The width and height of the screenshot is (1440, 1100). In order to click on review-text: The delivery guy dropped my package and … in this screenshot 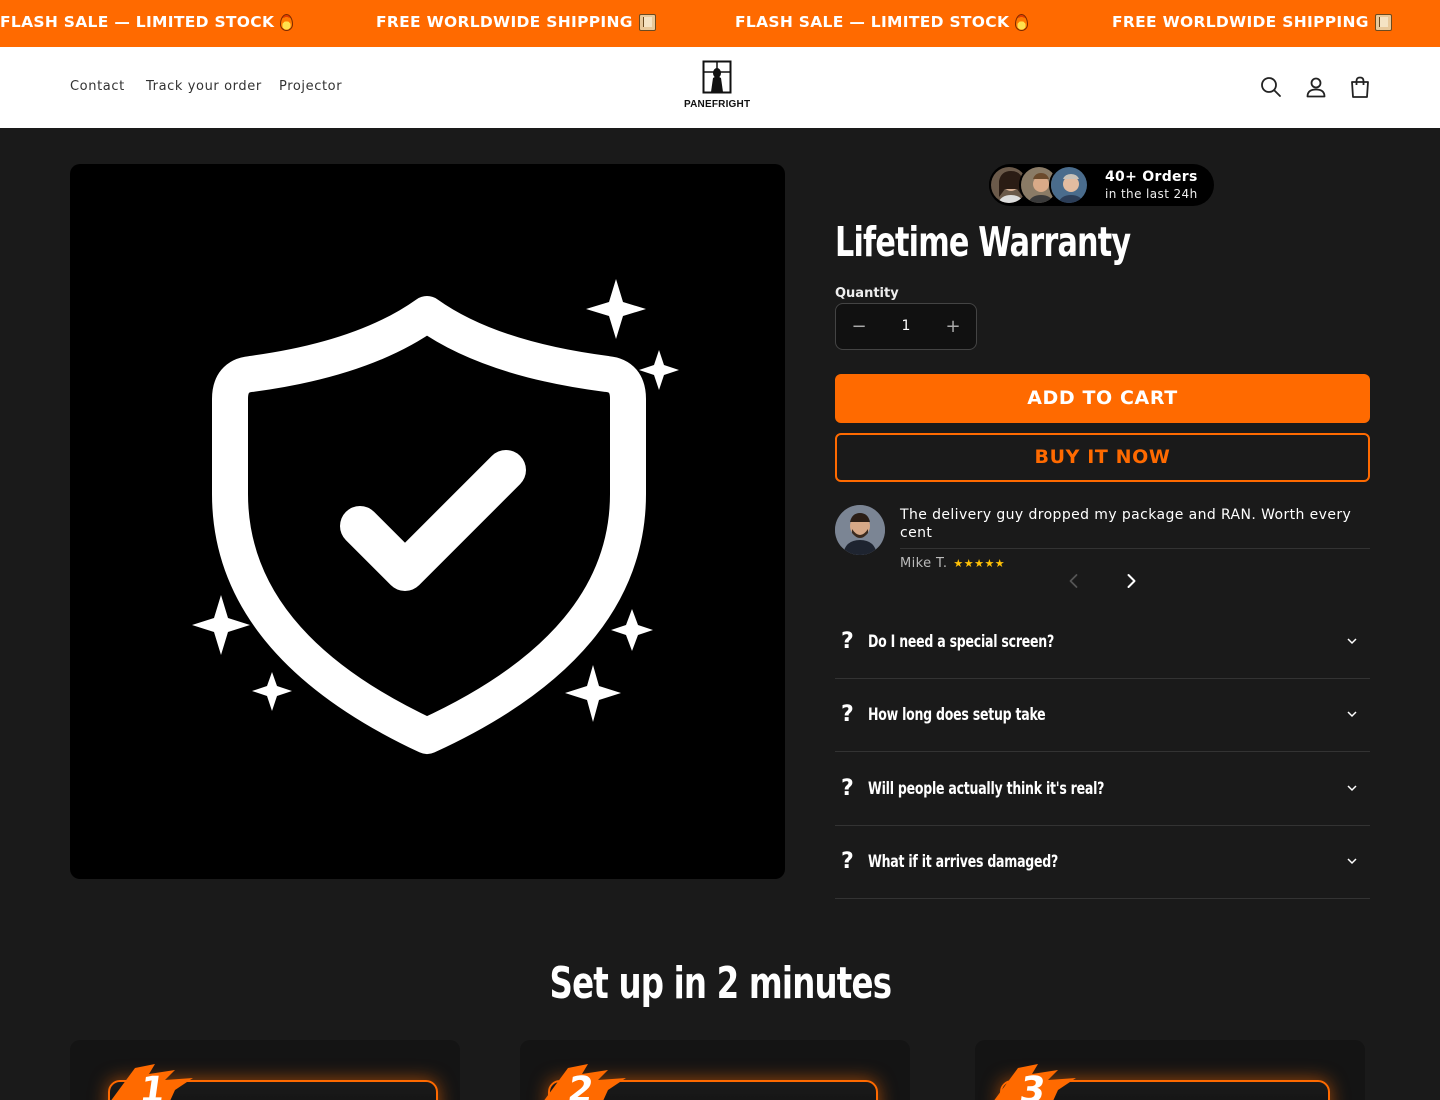, I will do `click(1126, 524)`.